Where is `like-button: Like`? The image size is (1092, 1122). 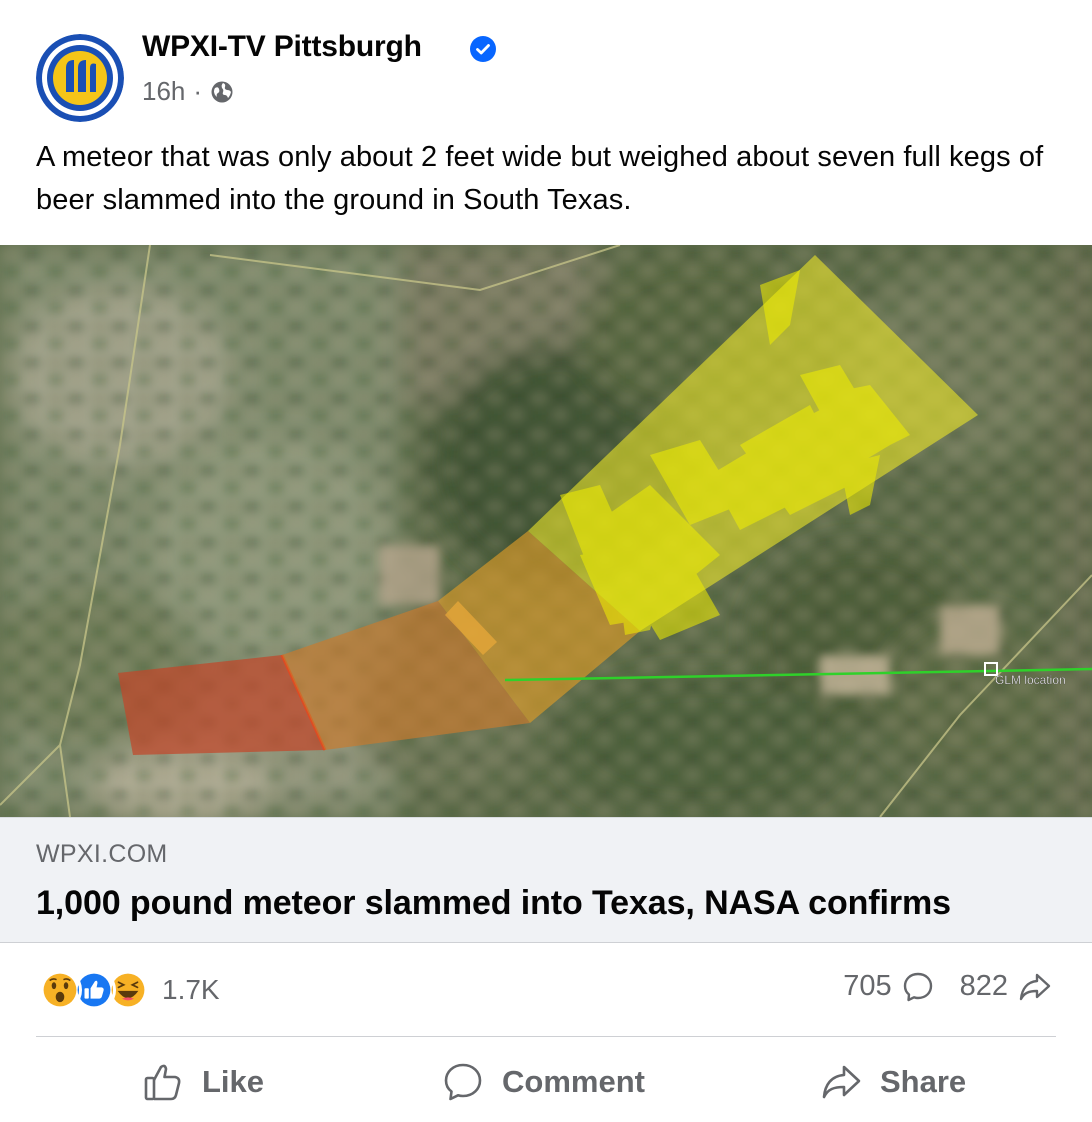
like-button: Like is located at coordinates (203, 1082).